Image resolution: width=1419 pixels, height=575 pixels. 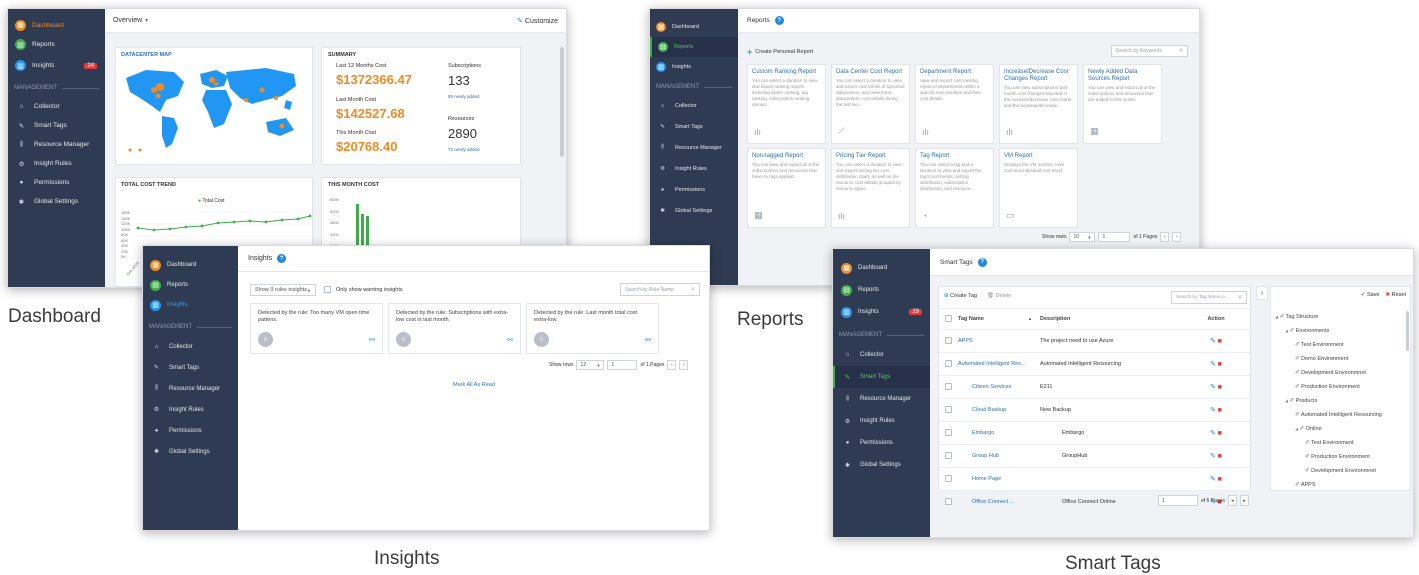 I want to click on overview-dropdown: Overview ▼, so click(x=131, y=20).